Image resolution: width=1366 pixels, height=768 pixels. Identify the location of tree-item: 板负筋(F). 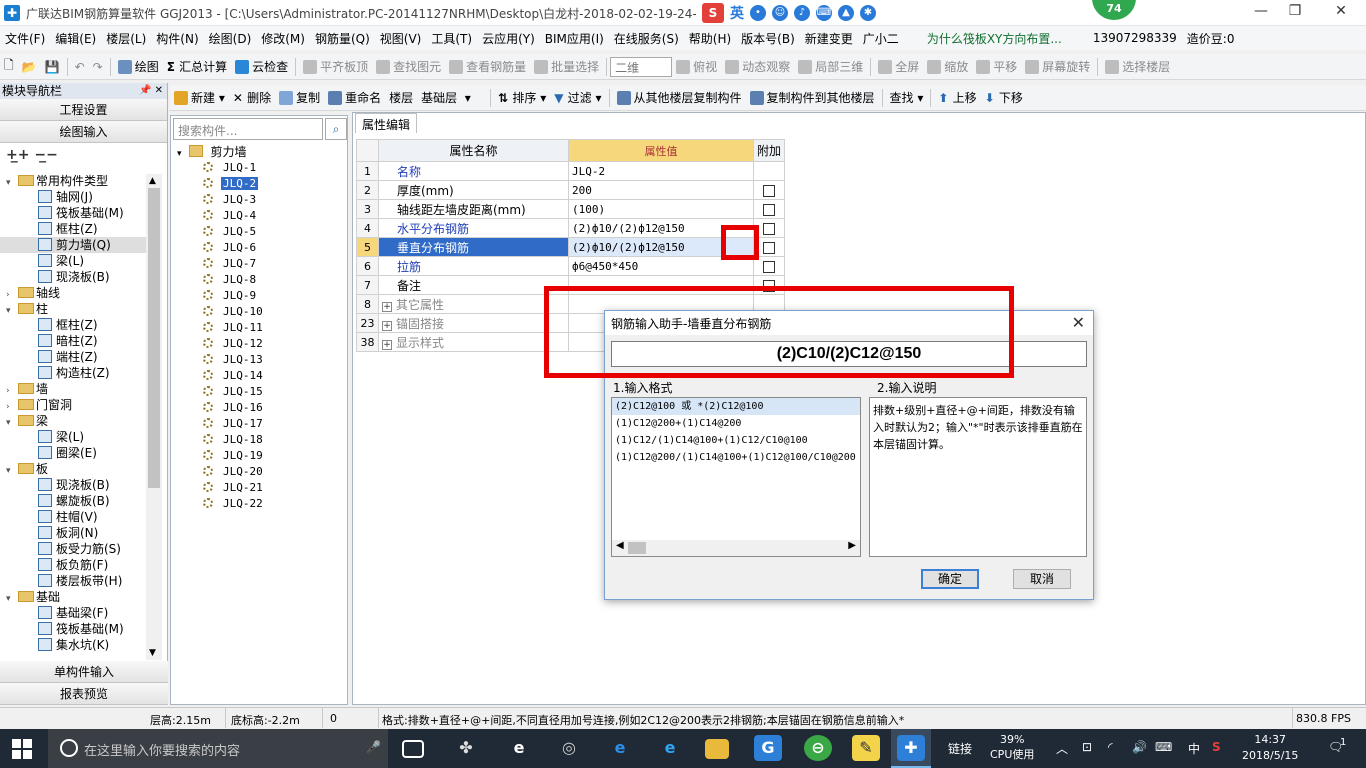
(73, 565).